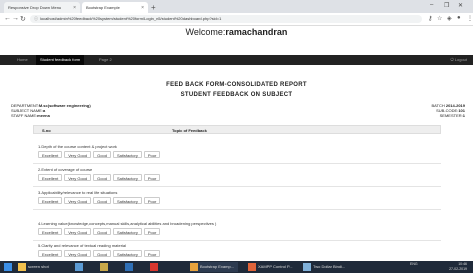 The image size is (473, 273). I want to click on tab-title: Responsive Drop Down Menu, so click(35, 7).